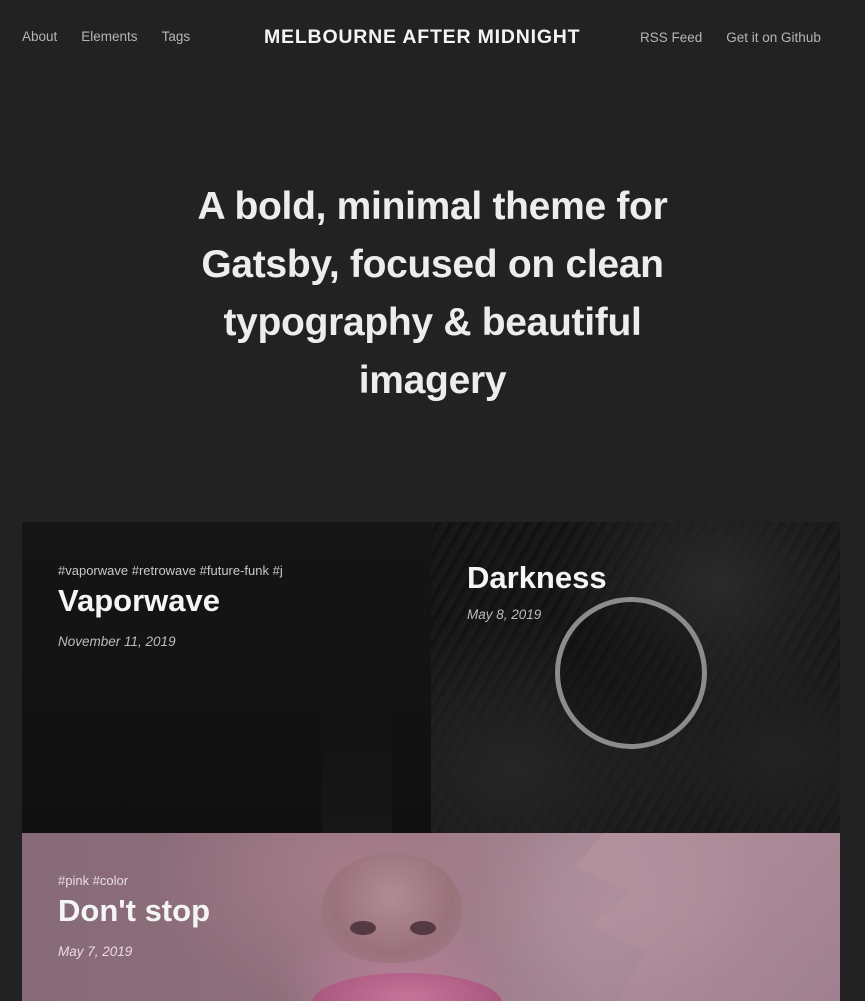 The image size is (865, 1001). I want to click on post-date: May 7, 2019, so click(95, 951).